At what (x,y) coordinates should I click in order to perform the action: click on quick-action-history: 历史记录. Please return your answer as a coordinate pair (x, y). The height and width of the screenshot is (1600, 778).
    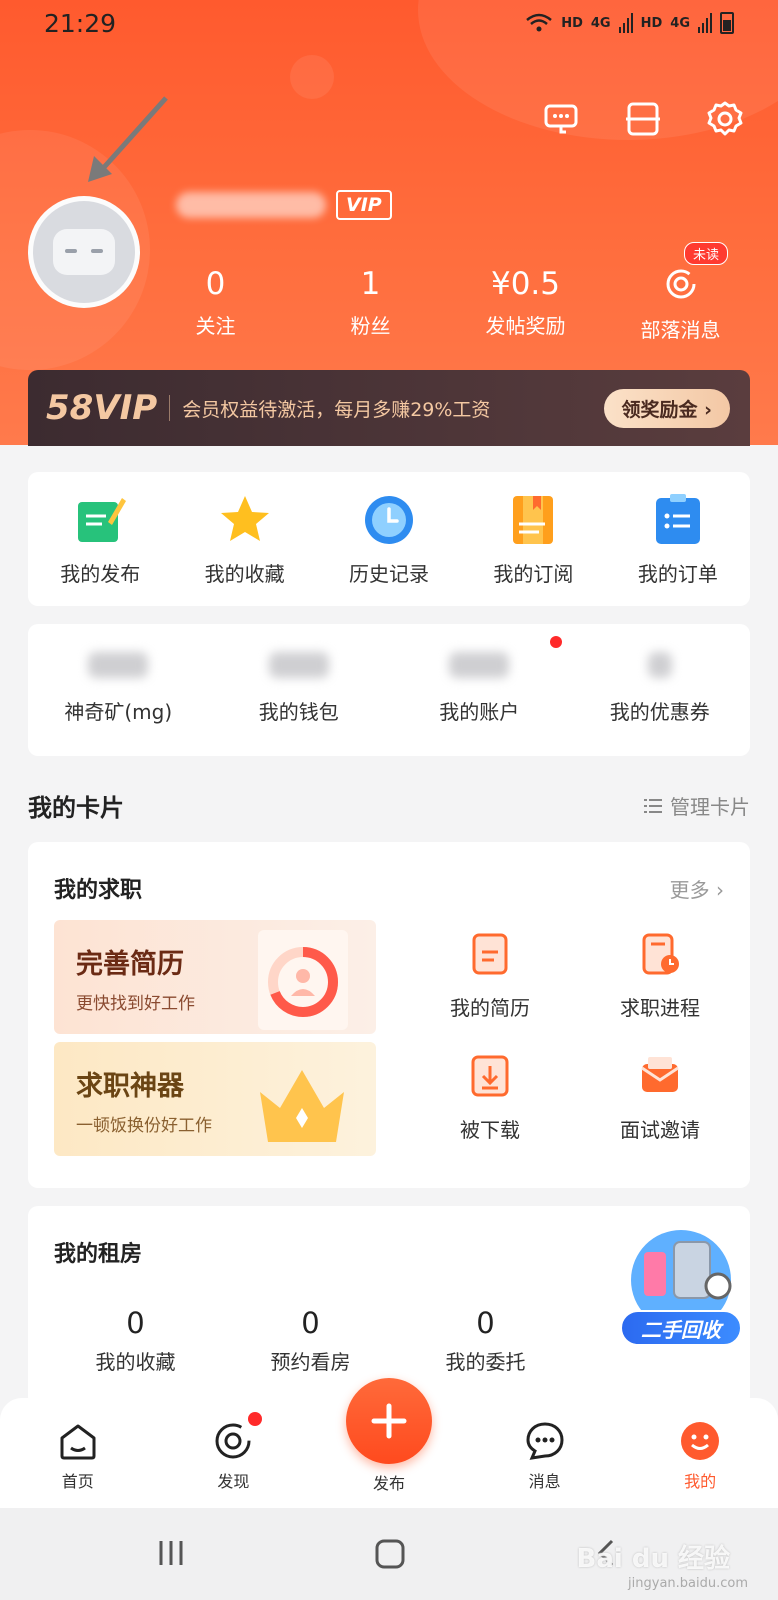
    Looking at the image, I should click on (389, 539).